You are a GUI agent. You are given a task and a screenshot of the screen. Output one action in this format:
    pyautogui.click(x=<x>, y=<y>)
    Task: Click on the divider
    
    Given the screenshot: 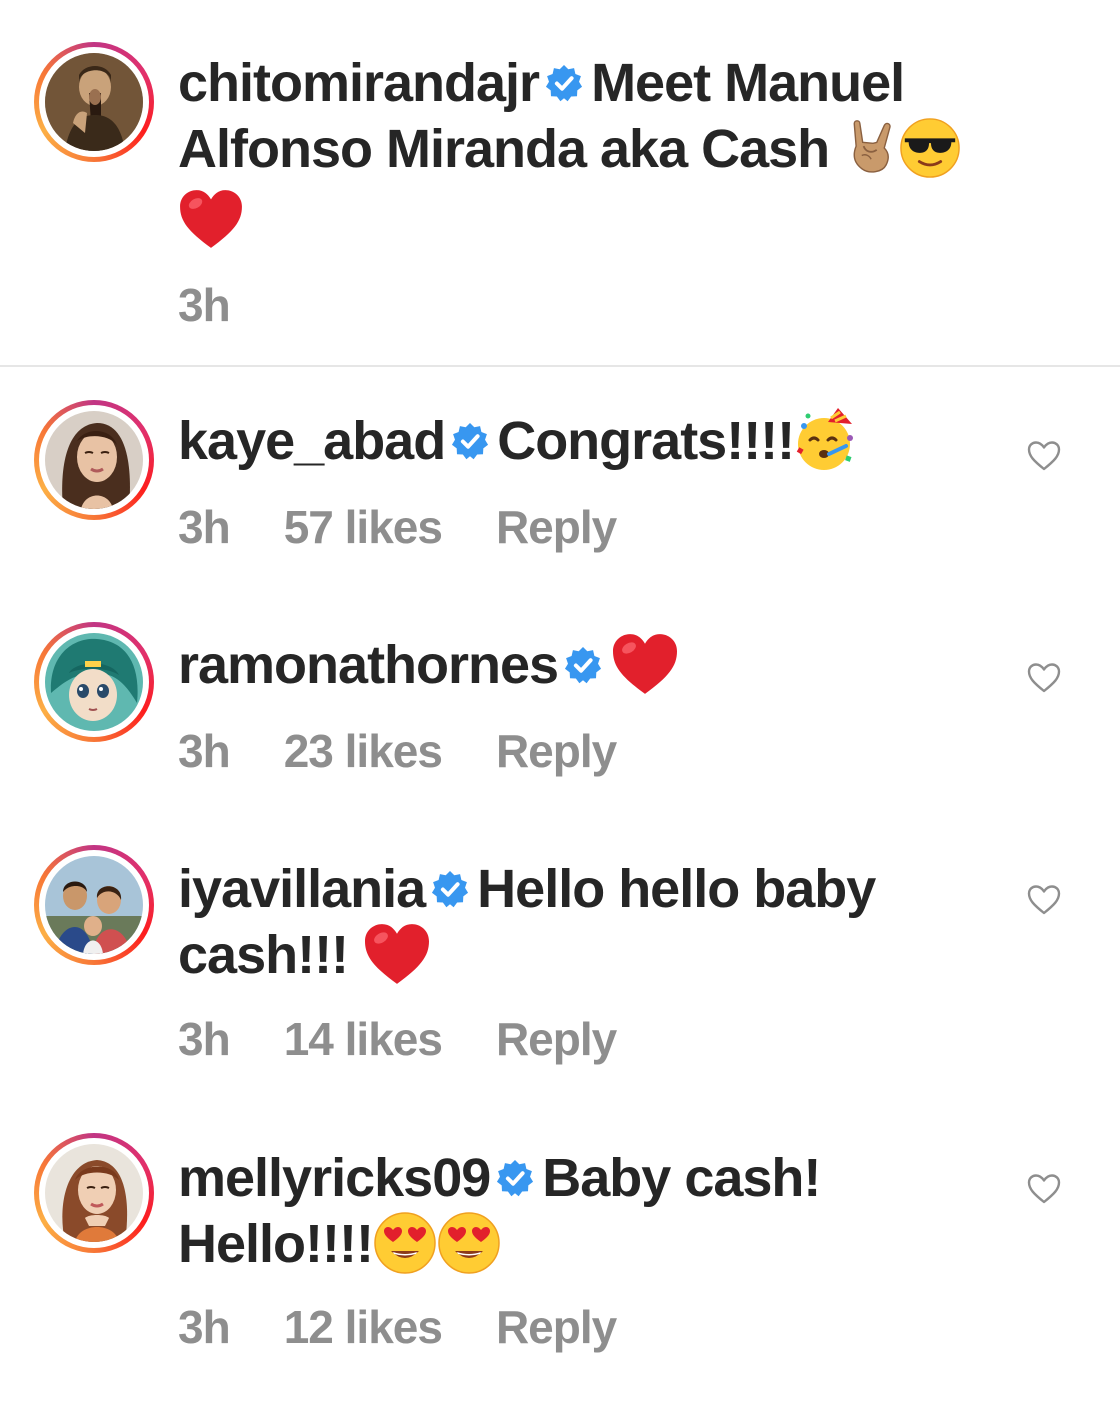 What is the action you would take?
    pyautogui.click(x=560, y=366)
    